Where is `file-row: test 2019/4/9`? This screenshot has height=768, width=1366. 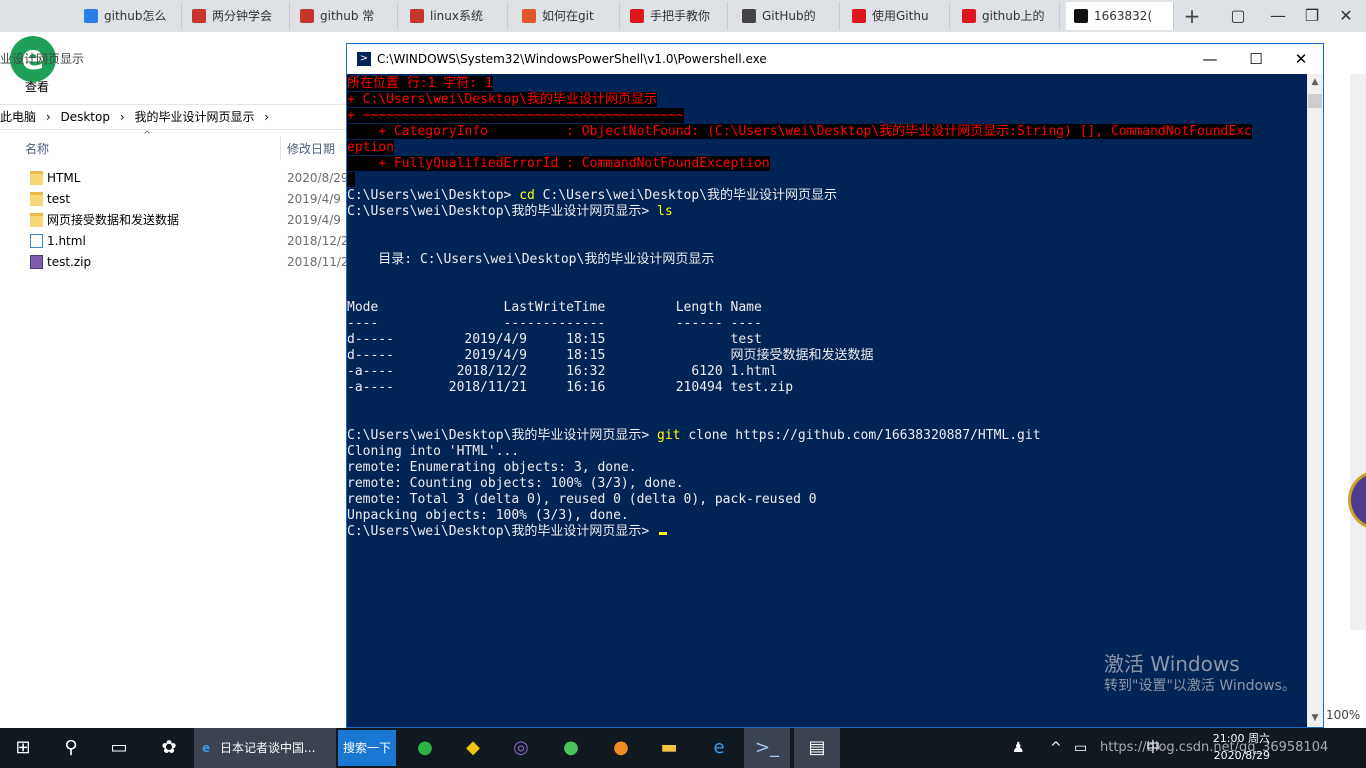 file-row: test 2019/4/9 is located at coordinates (173, 199).